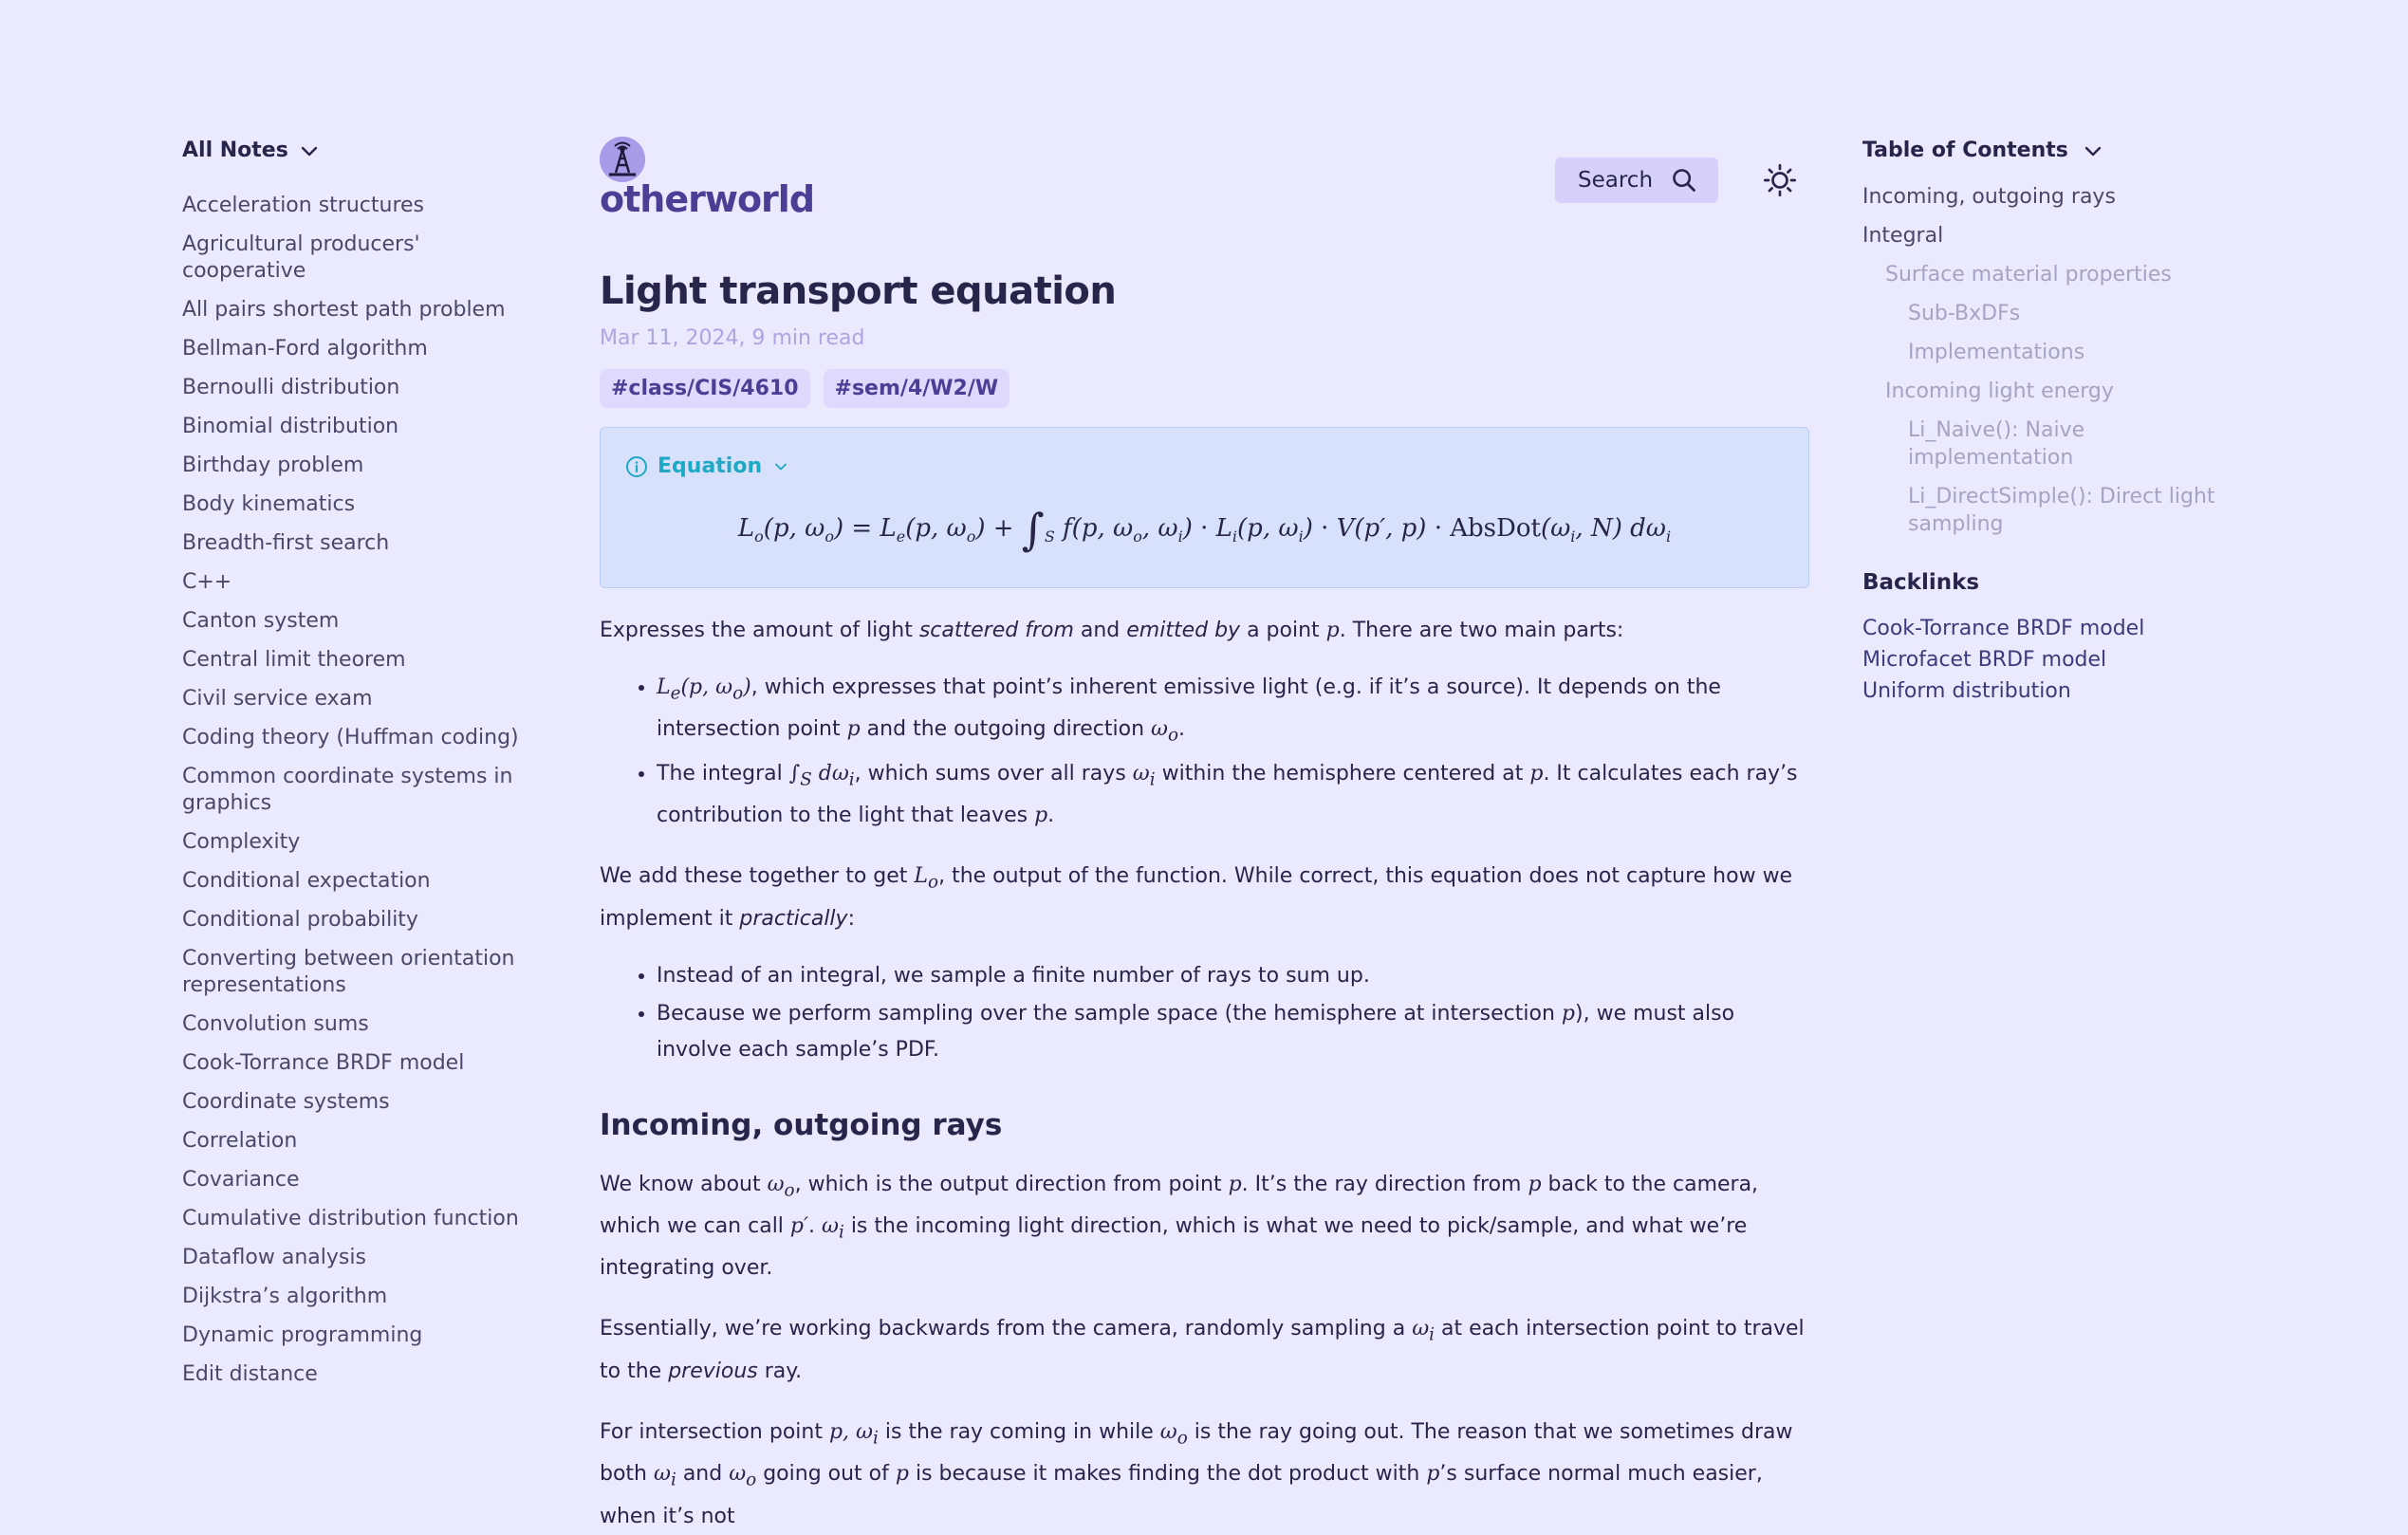 This screenshot has height=1535, width=2408. Describe the element at coordinates (362, 150) in the screenshot. I see `explorer-toggle: All Notes` at that location.